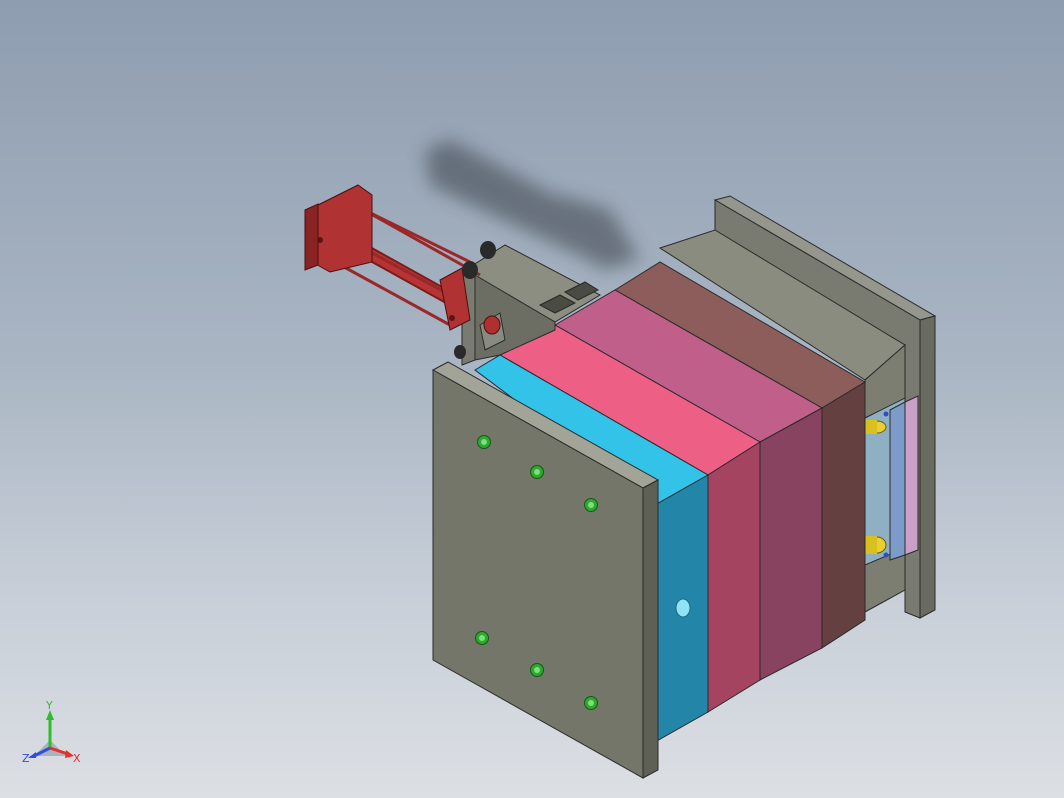 Image resolution: width=1064 pixels, height=798 pixels. I want to click on guide-pin-top-body, so click(871, 427).